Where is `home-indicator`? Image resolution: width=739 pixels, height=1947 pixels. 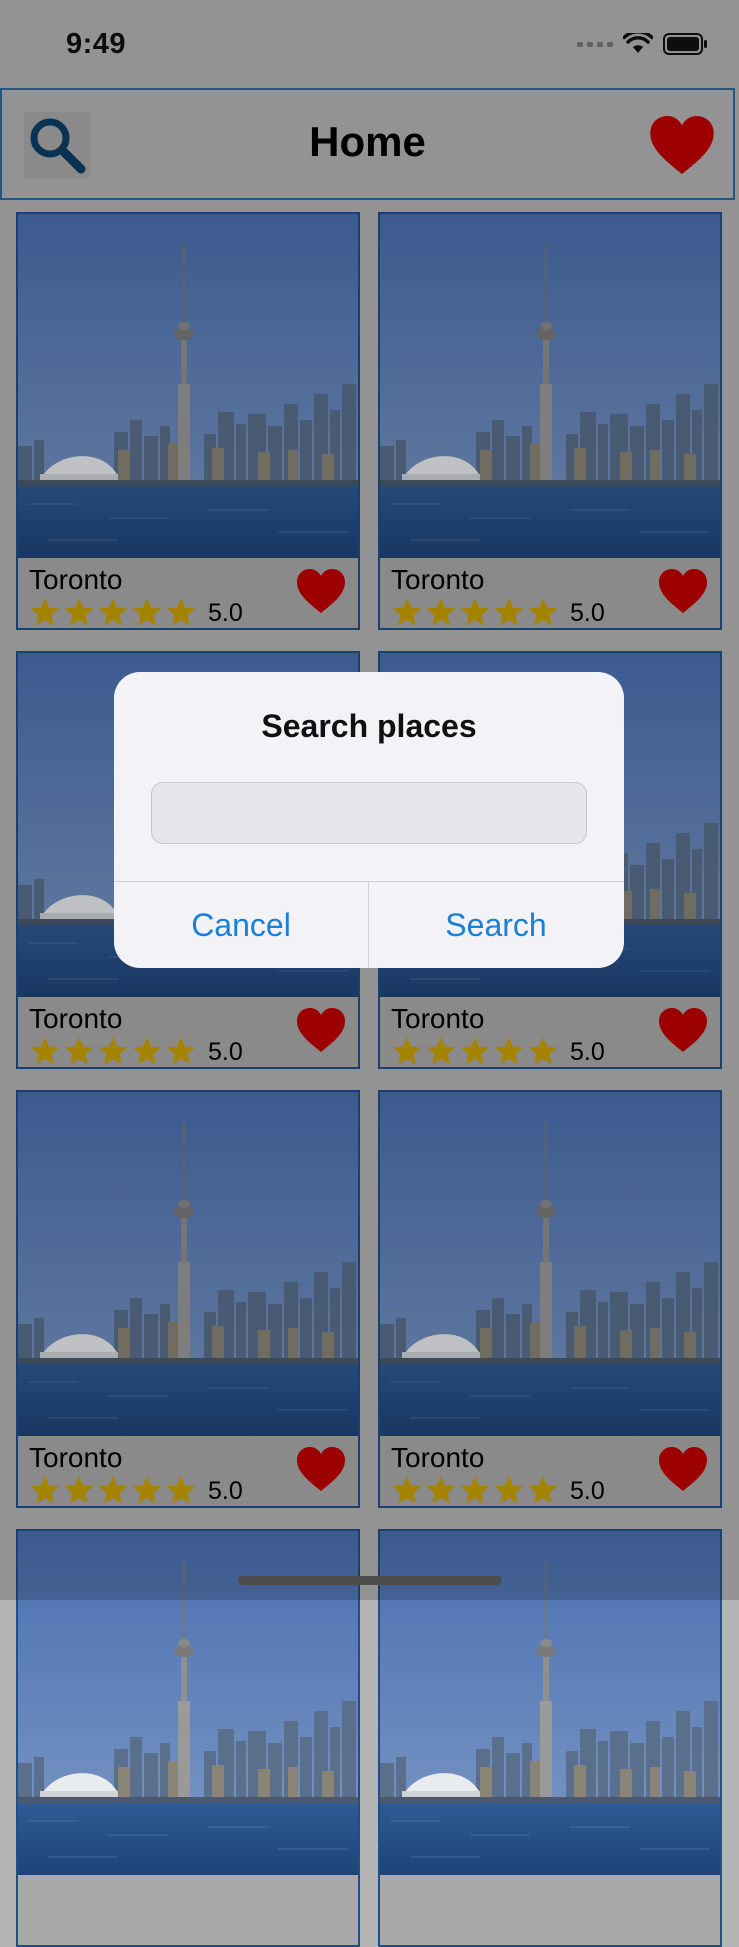
home-indicator is located at coordinates (370, 1580).